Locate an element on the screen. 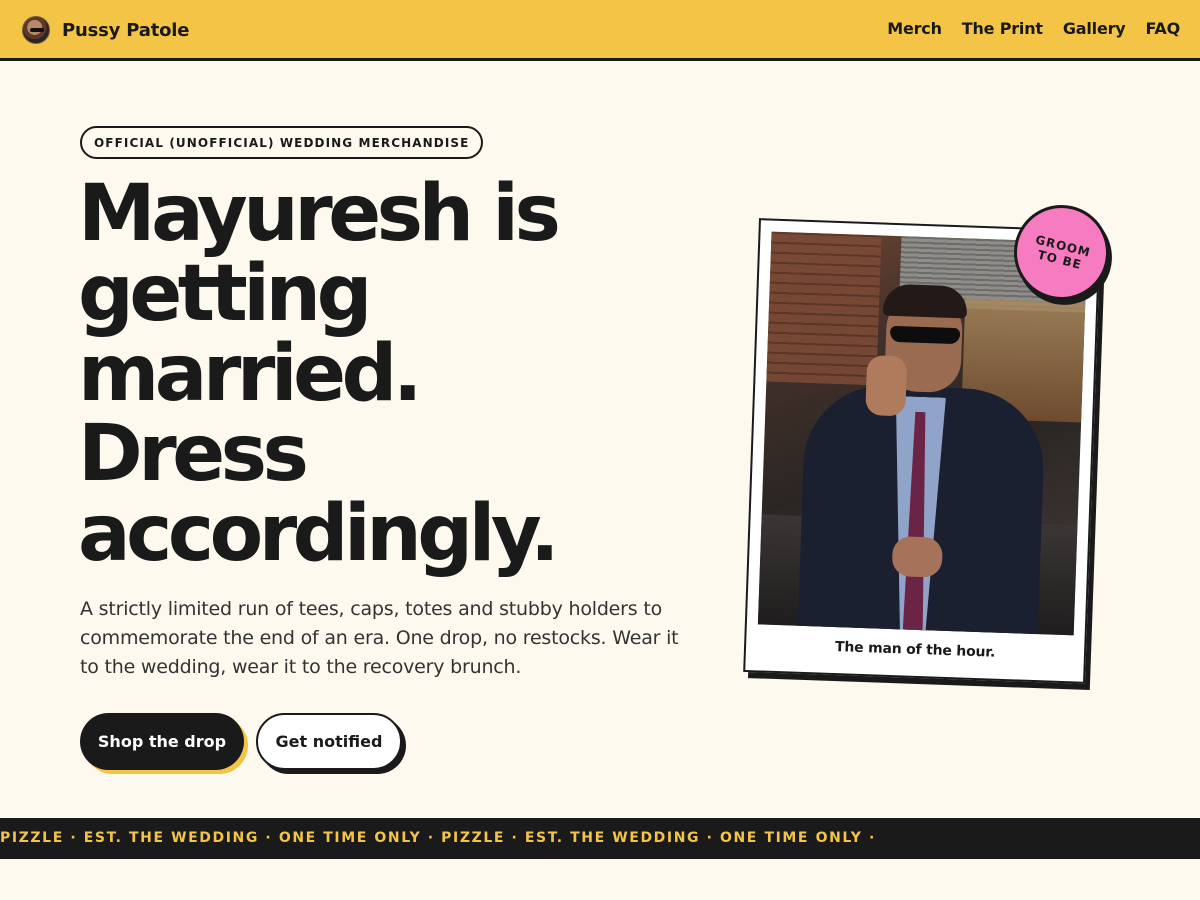 The image size is (1200, 900). polaroid-caption: The man of the hour. is located at coordinates (915, 650).